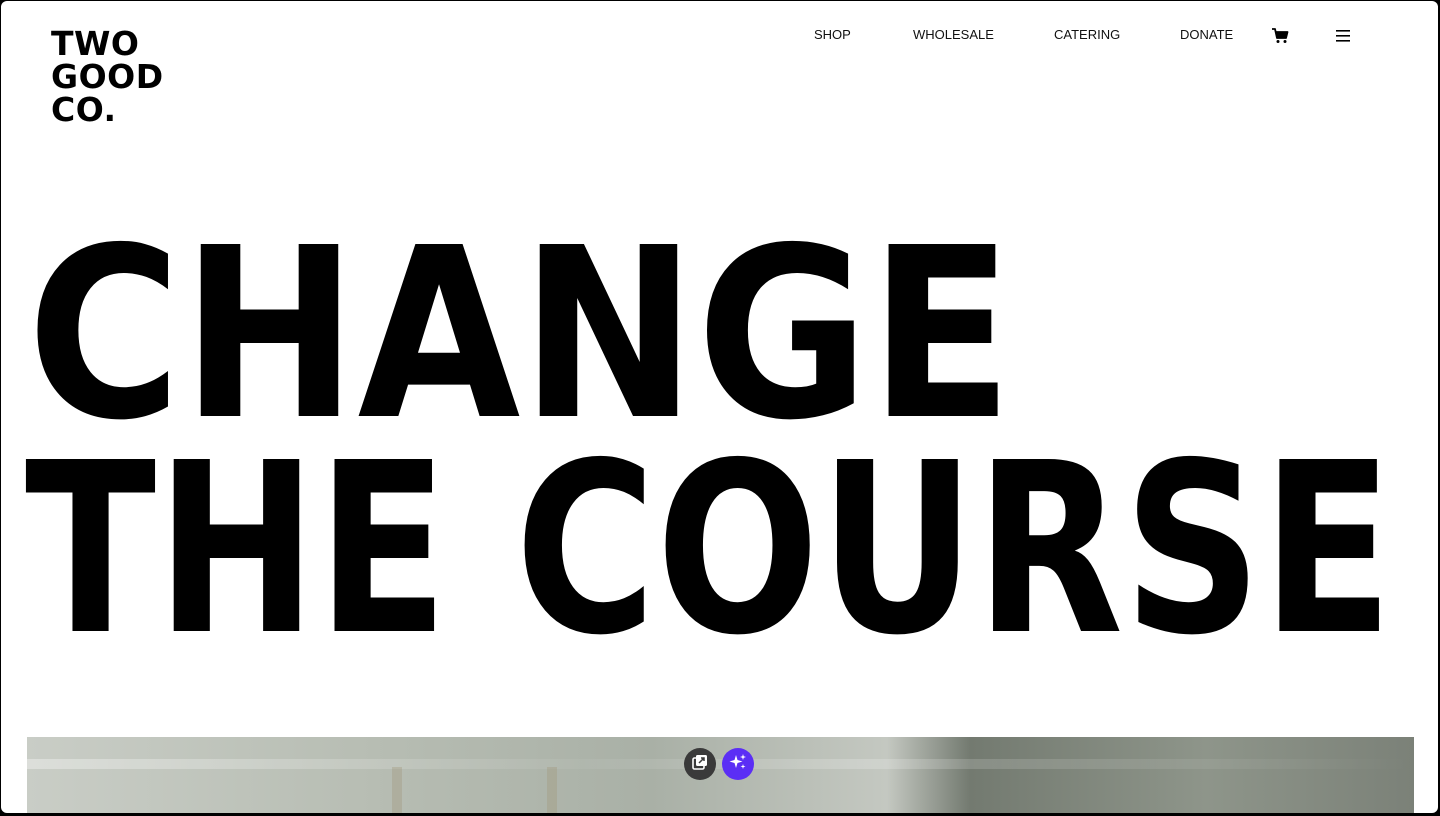 This screenshot has width=1440, height=816. Describe the element at coordinates (720, 775) in the screenshot. I see `hero-video` at that location.